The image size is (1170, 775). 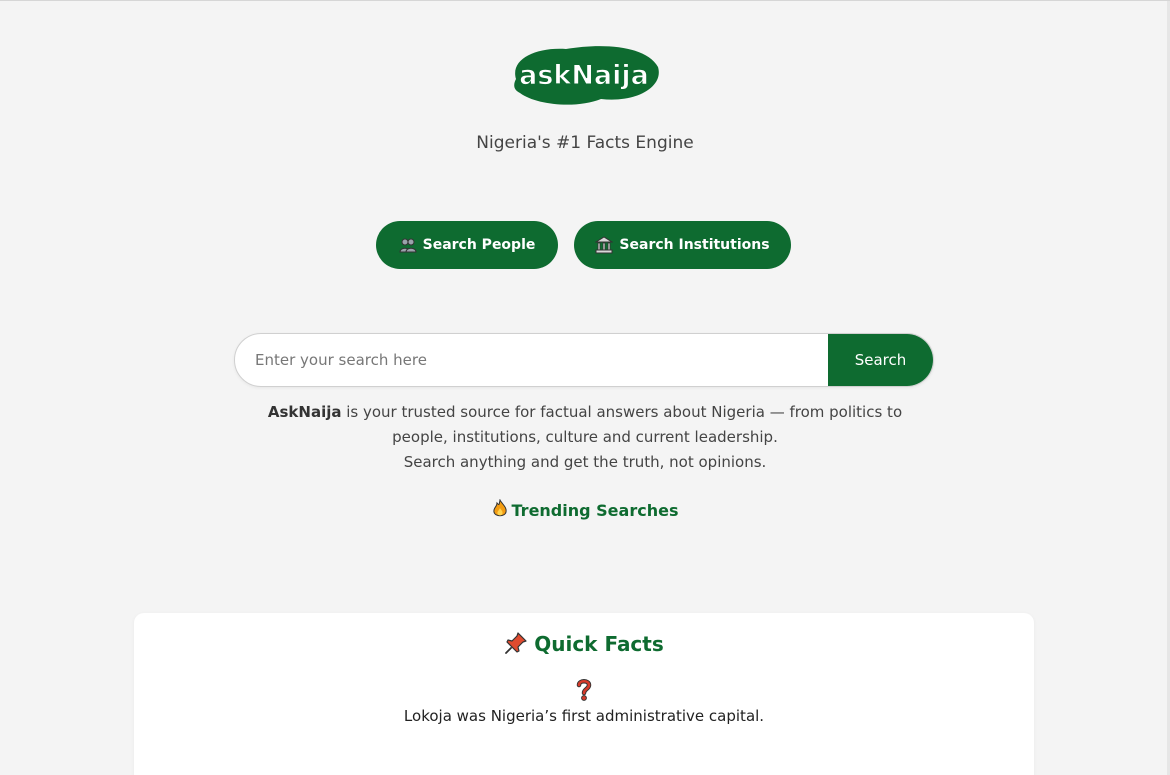 I want to click on people-icon, so click(x=408, y=245).